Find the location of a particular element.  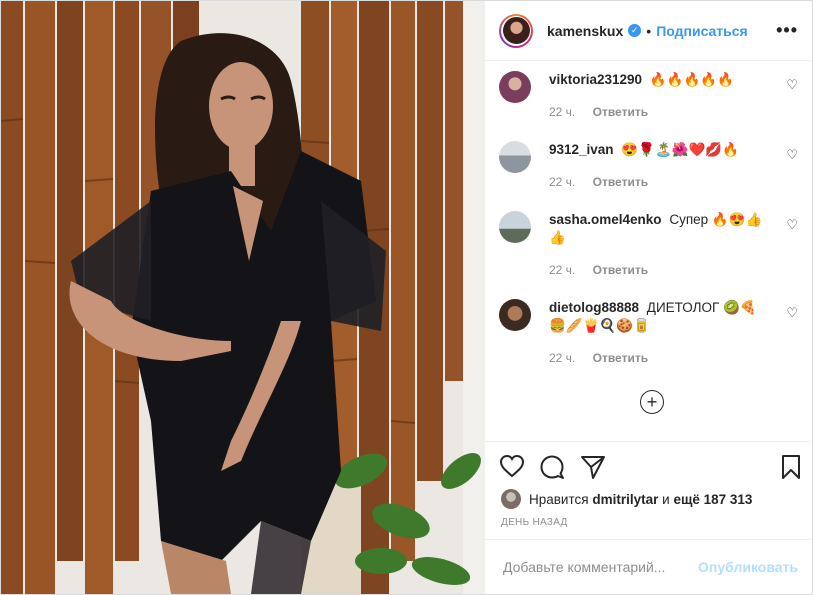

post-date: ДЕНЬ НАЗАД is located at coordinates (534, 522).